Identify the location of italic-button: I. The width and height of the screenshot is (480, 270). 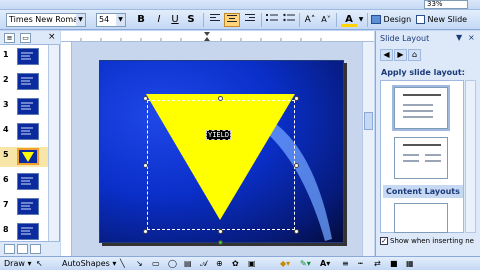
(159, 20).